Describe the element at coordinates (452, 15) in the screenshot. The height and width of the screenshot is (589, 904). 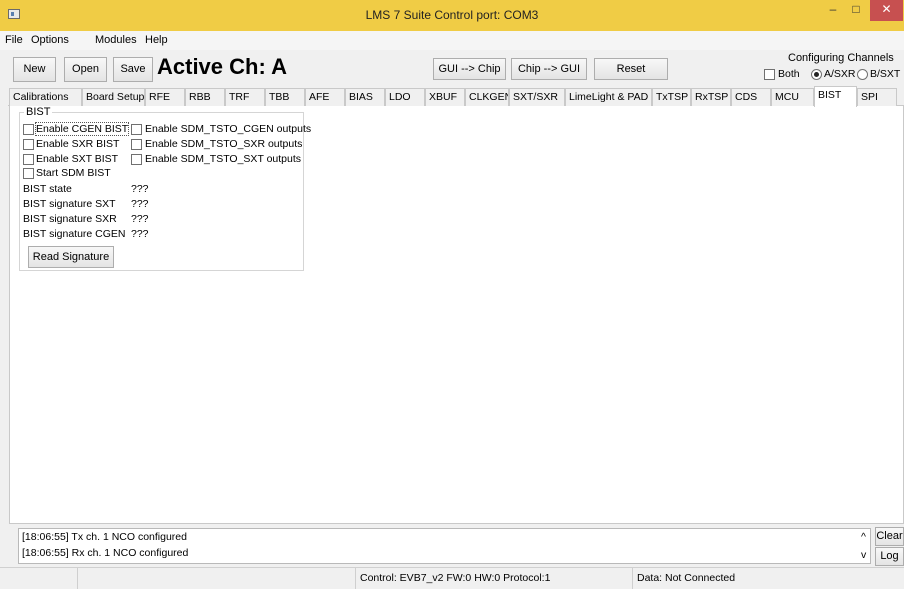
I see `window-title: LMS 7 Suite Control port: COM3` at that location.